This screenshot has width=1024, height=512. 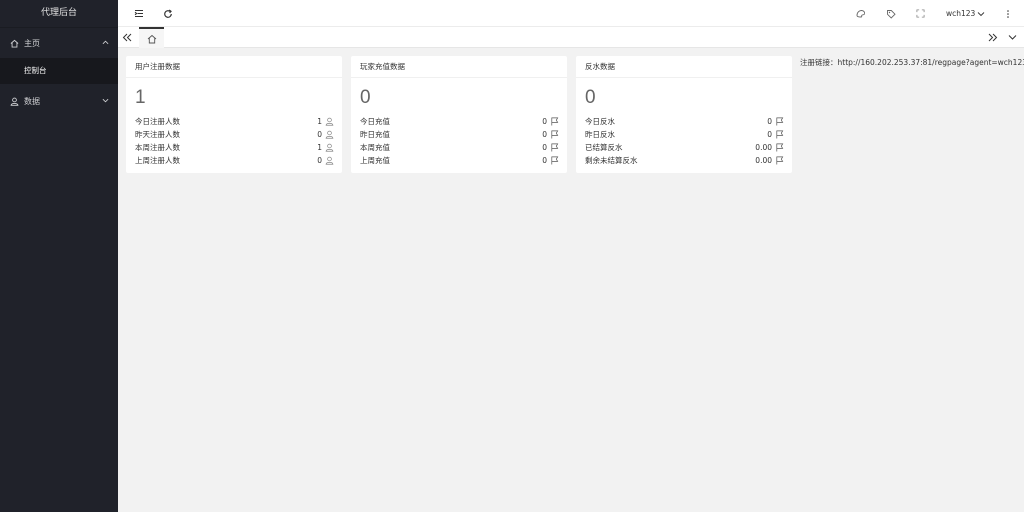 What do you see at coordinates (59, 101) in the screenshot?
I see `sidebar-item-data: 数据` at bounding box center [59, 101].